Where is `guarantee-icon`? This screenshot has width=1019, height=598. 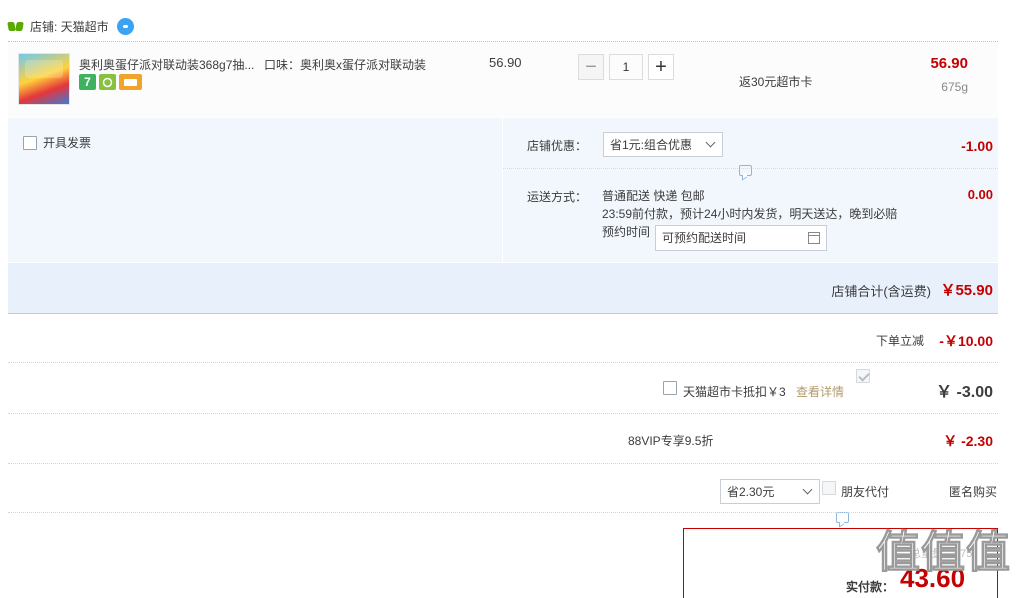
guarantee-icon is located at coordinates (107, 82).